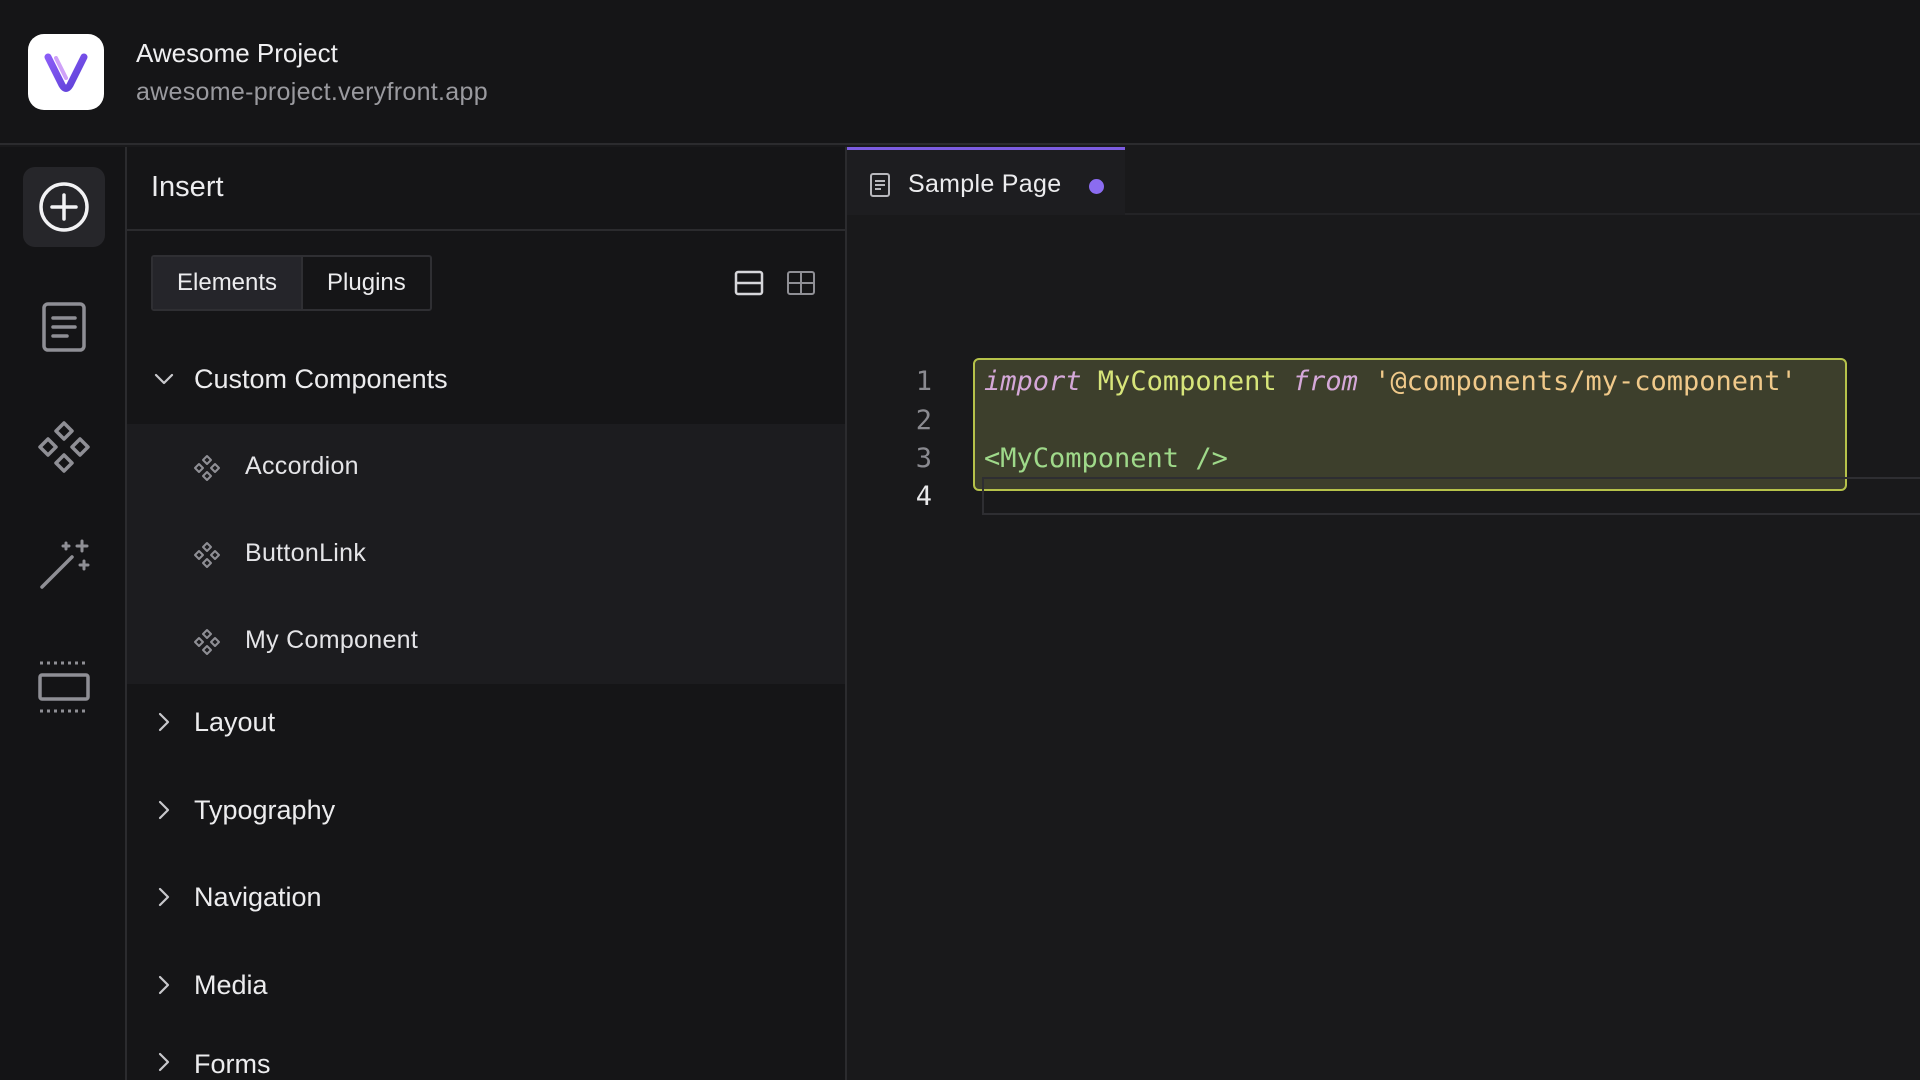 This screenshot has height=1080, width=1920. Describe the element at coordinates (801, 283) in the screenshot. I see `grid-view-icon` at that location.